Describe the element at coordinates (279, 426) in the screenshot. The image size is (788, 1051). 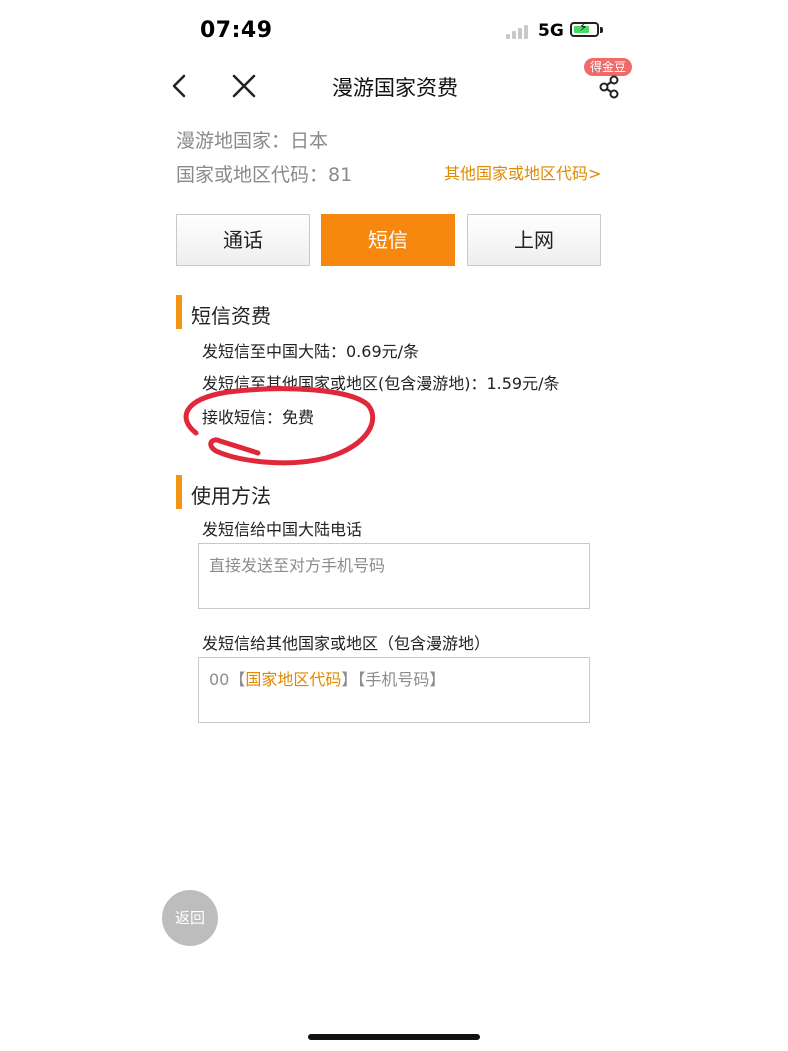
I see `annotation-circle` at that location.